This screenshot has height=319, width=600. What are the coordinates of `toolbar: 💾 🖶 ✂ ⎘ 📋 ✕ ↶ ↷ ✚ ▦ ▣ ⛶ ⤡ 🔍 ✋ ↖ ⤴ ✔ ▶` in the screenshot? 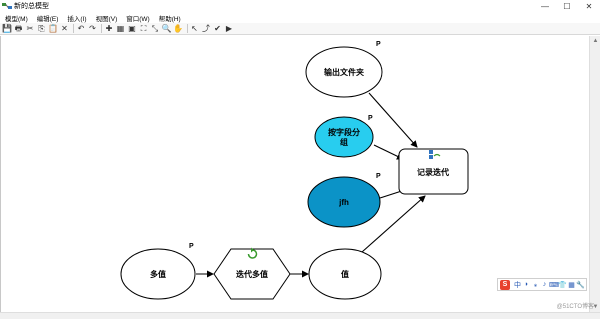 It's located at (300, 29).